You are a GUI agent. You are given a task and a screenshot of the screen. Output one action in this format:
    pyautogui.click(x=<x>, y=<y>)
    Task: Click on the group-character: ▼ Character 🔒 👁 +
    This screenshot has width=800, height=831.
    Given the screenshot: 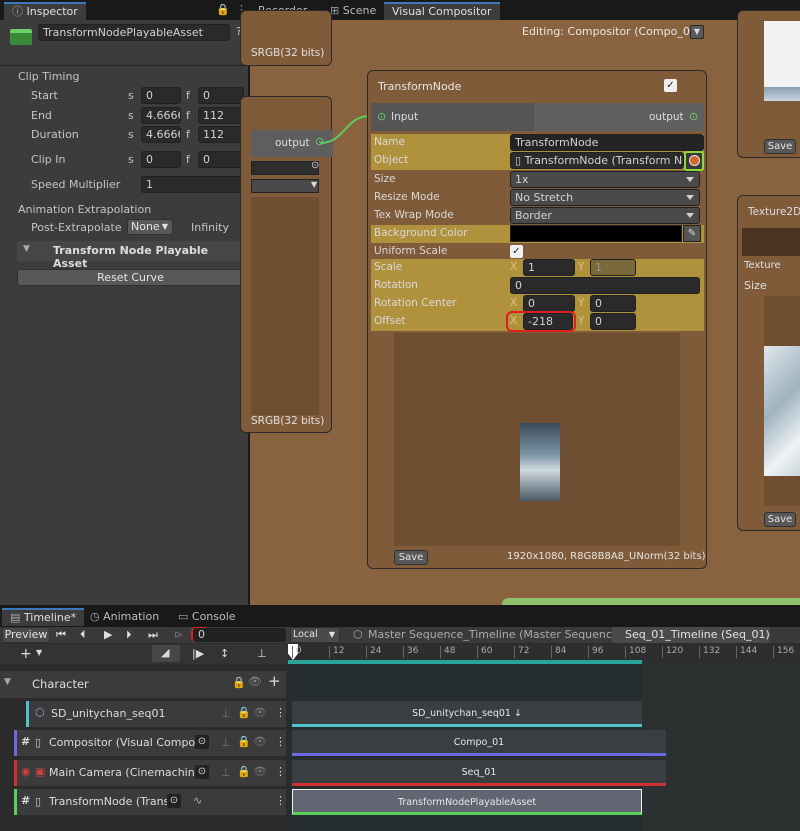 What is the action you would take?
    pyautogui.click(x=143, y=684)
    